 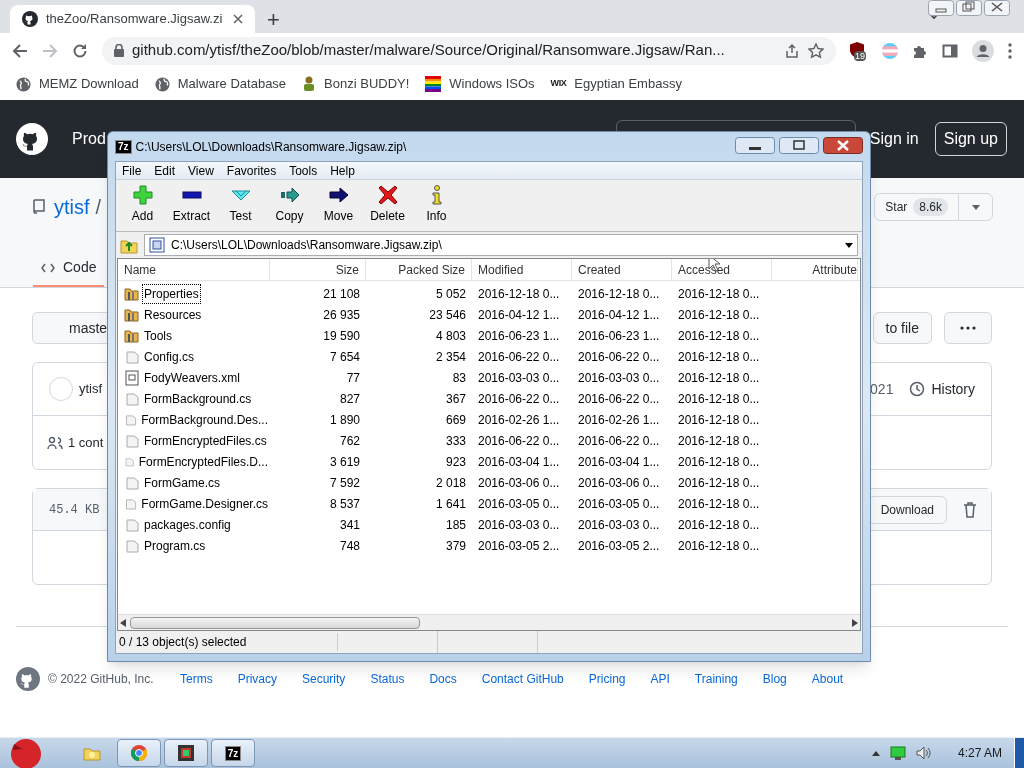 What do you see at coordinates (896, 207) in the screenshot?
I see `star-label: Star` at bounding box center [896, 207].